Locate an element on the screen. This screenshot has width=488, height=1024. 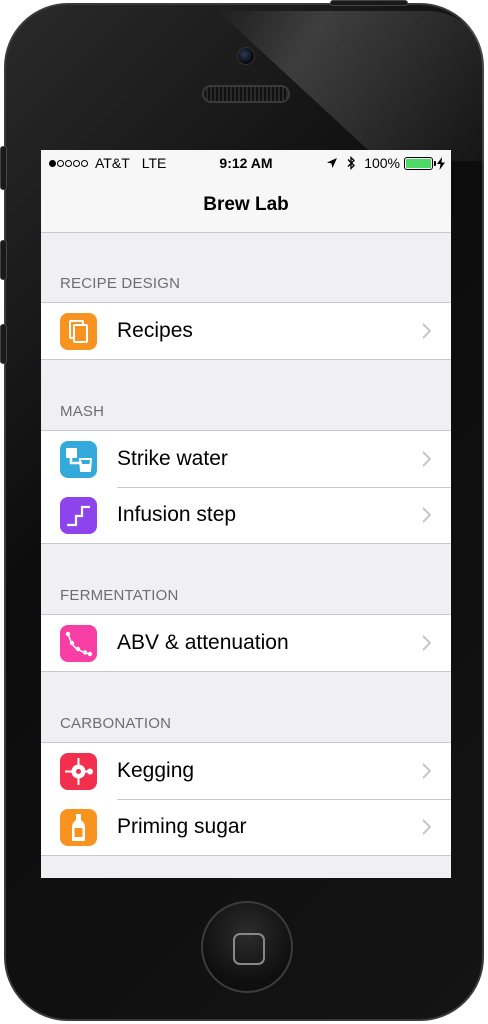
home-button is located at coordinates (247, 947).